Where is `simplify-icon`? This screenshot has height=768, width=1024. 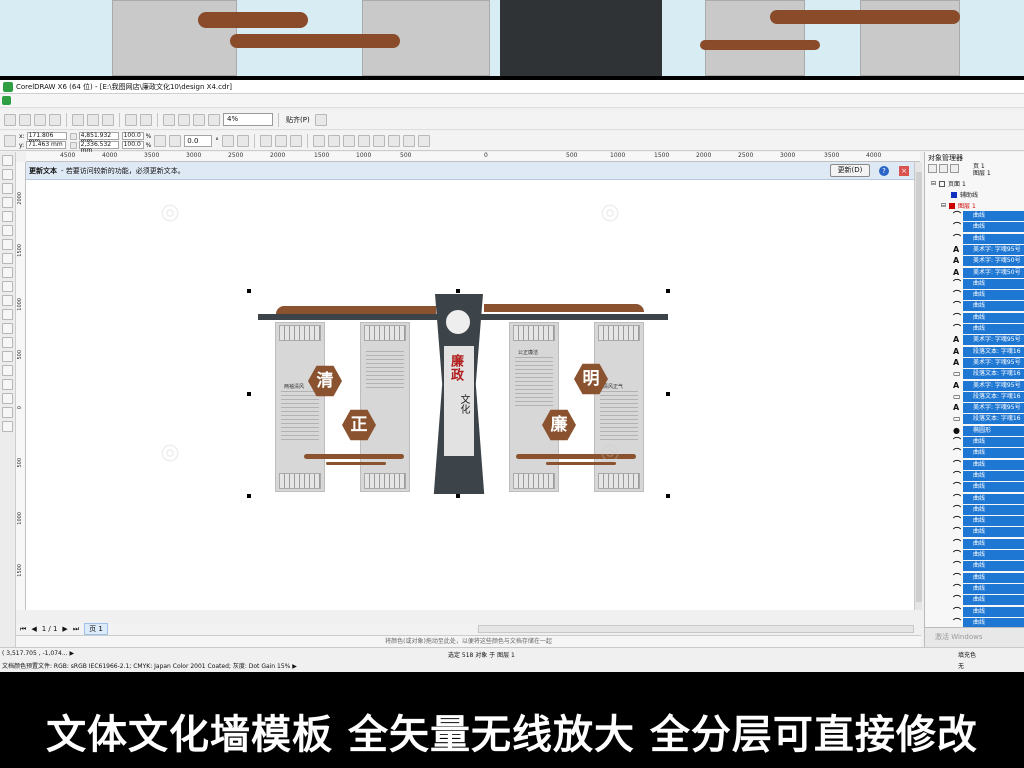
simplify-icon is located at coordinates (363, 140).